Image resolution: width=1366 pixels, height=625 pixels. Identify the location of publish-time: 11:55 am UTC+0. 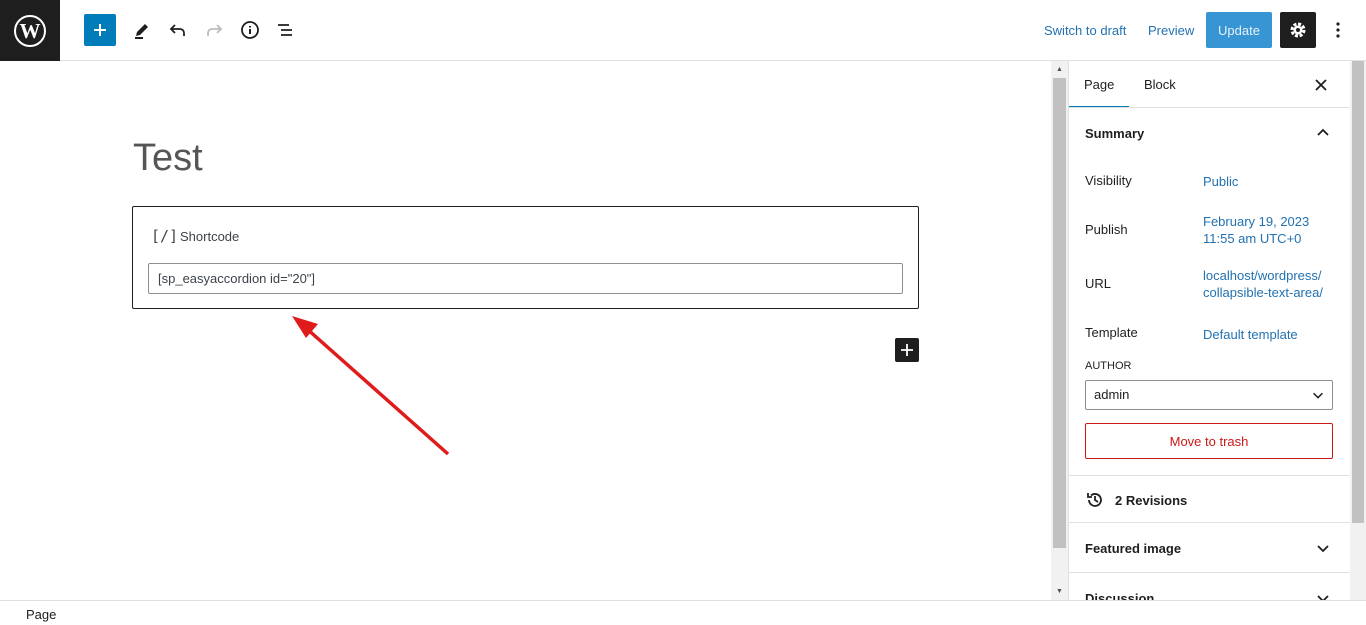
(1252, 238).